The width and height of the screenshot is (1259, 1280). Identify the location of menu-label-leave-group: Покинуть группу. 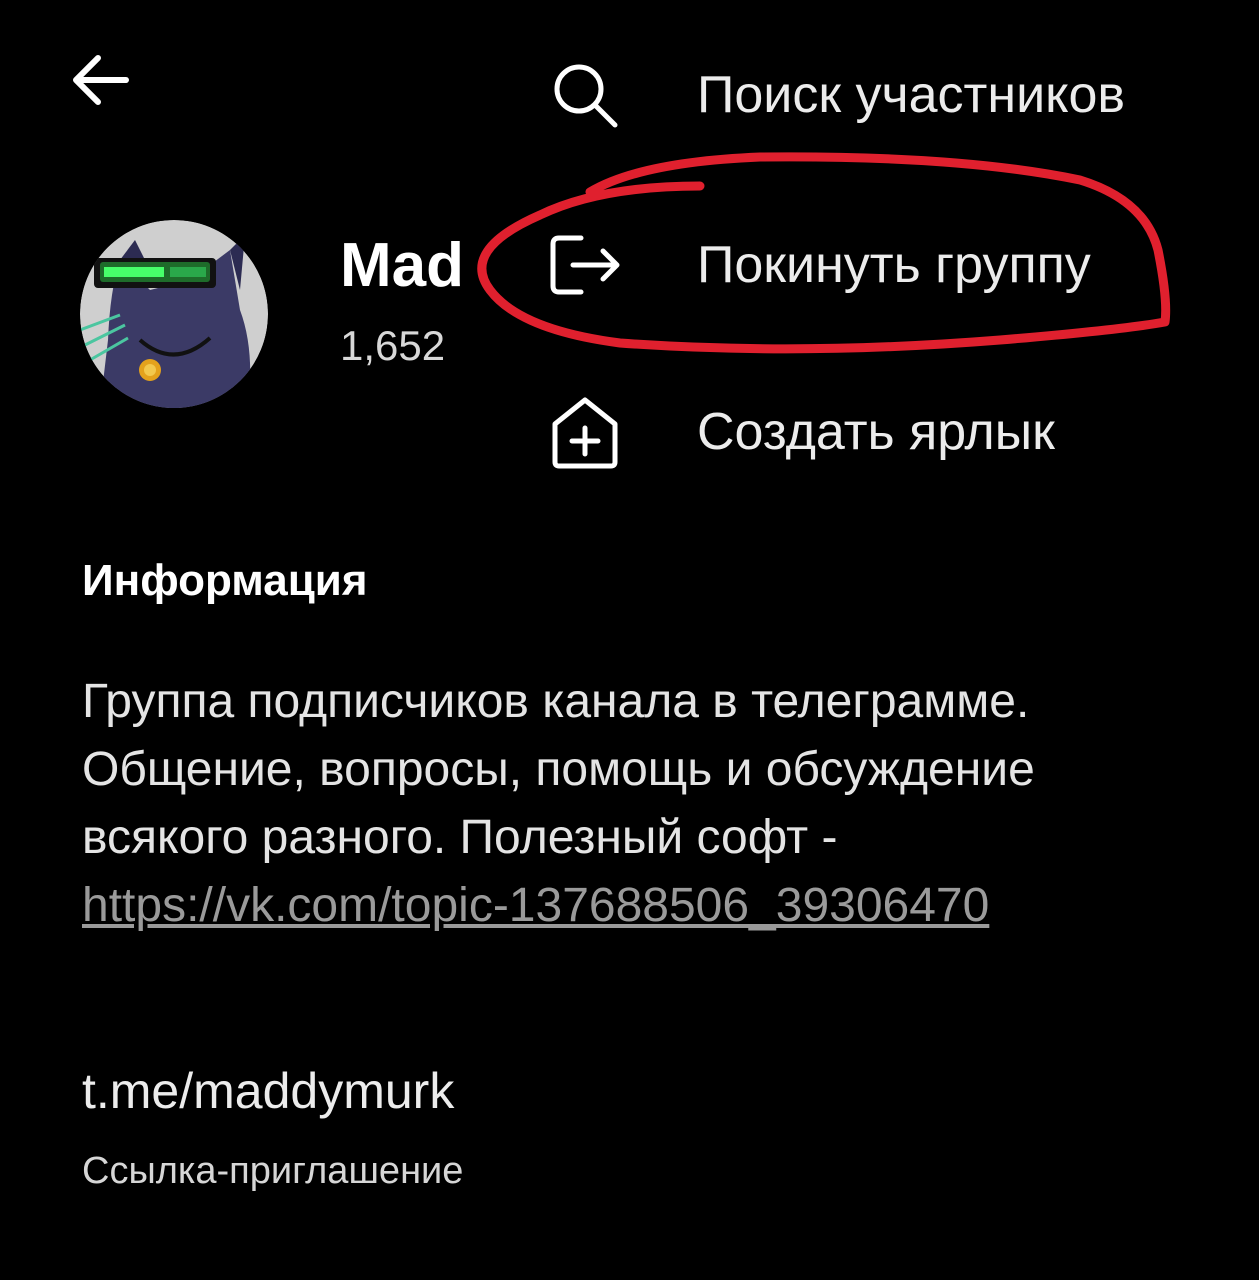
(894, 265).